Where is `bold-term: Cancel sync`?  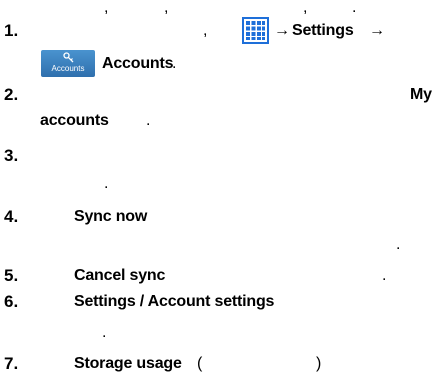
bold-term: Cancel sync is located at coordinates (120, 275).